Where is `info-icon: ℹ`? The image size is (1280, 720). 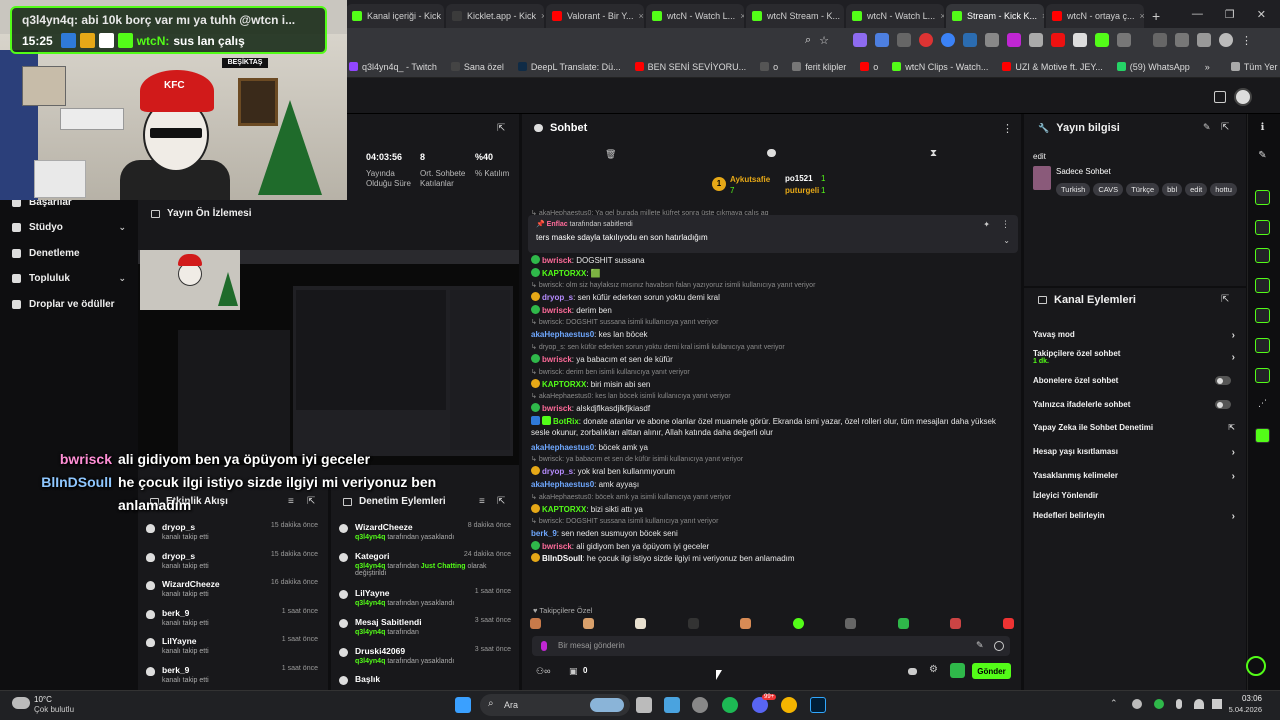 info-icon: ℹ is located at coordinates (1262, 129).